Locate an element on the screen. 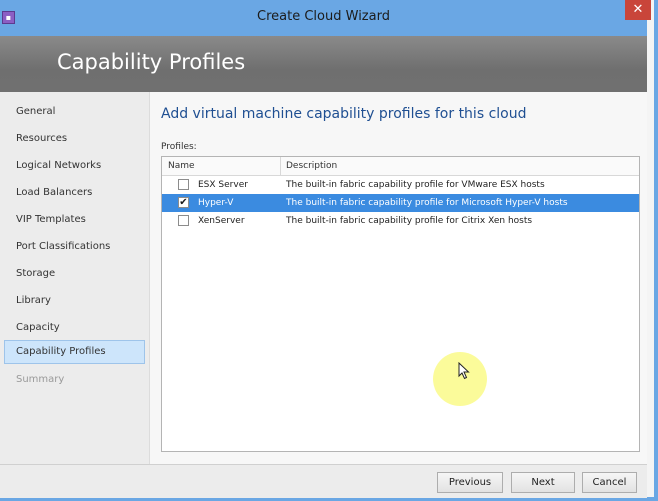 The height and width of the screenshot is (501, 658). window-title: Create Cloud Wizard is located at coordinates (323, 16).